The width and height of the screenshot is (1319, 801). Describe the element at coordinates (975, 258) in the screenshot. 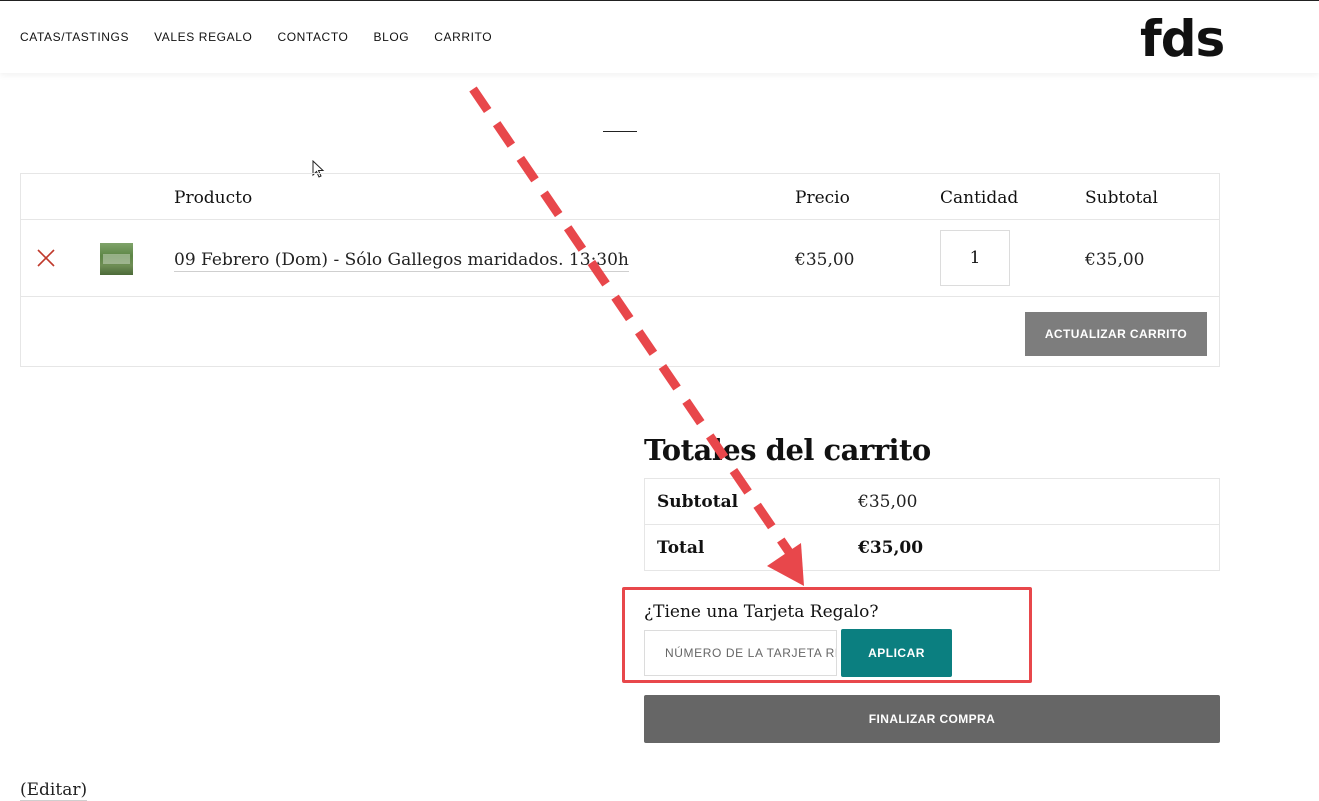

I see `quantity-input` at that location.